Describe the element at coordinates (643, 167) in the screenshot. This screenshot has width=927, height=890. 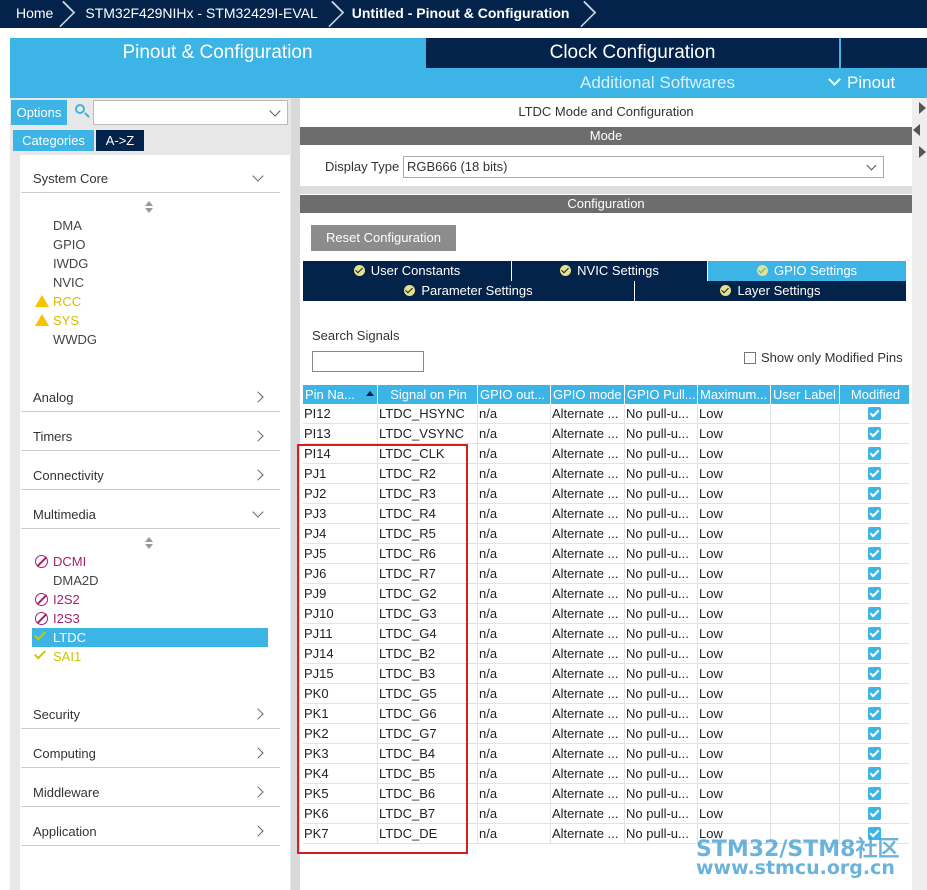
I see `display-type-select: RGB666 (18 bits)` at that location.